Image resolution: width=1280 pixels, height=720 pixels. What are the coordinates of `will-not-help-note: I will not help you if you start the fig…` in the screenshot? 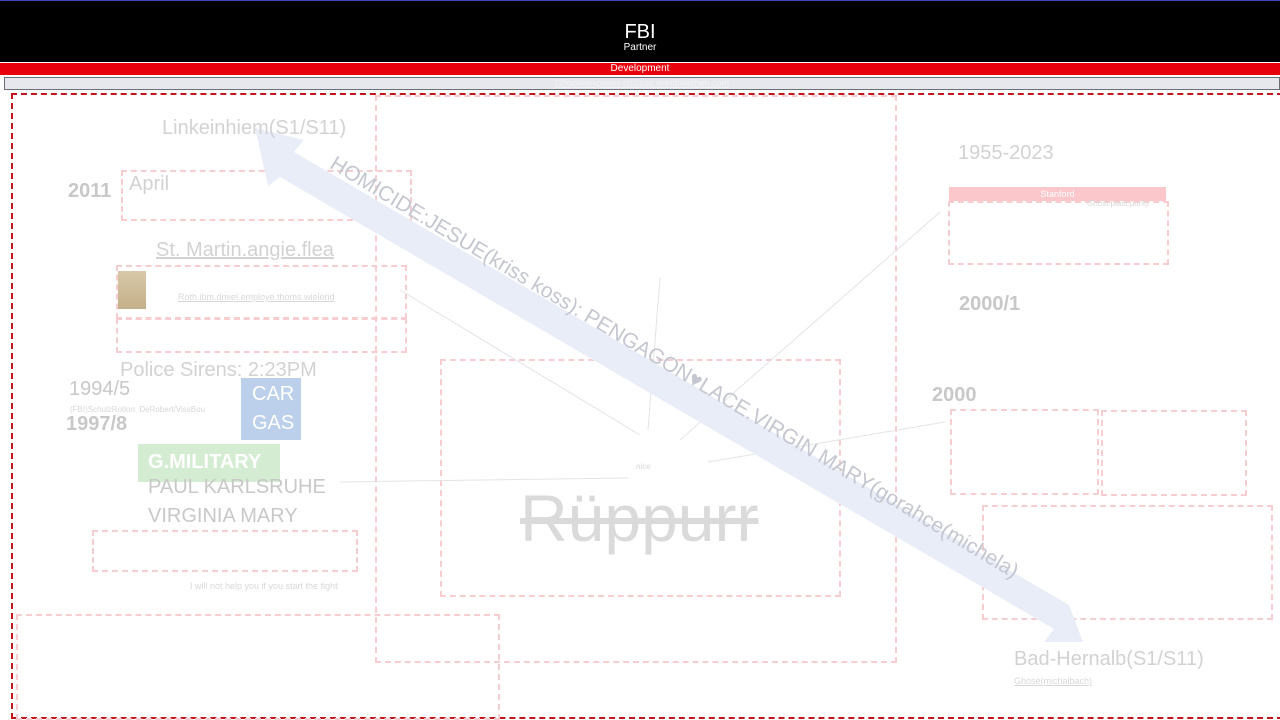 It's located at (264, 586).